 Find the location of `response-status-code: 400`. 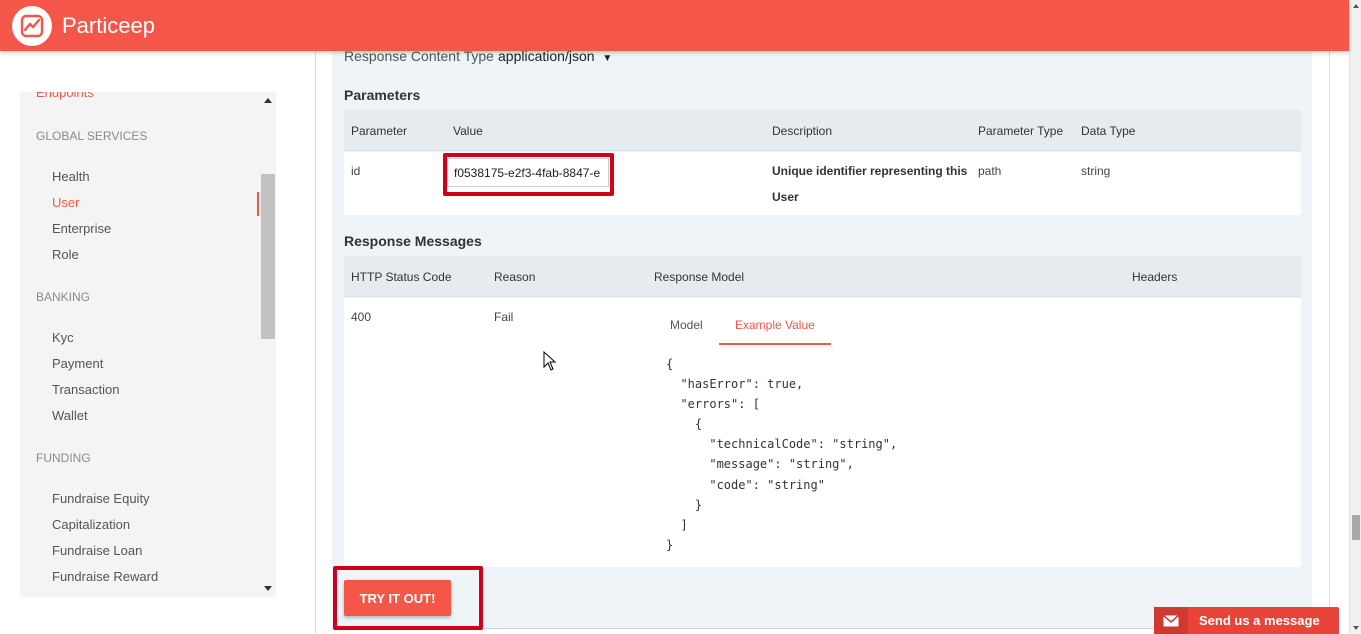

response-status-code: 400 is located at coordinates (361, 317).